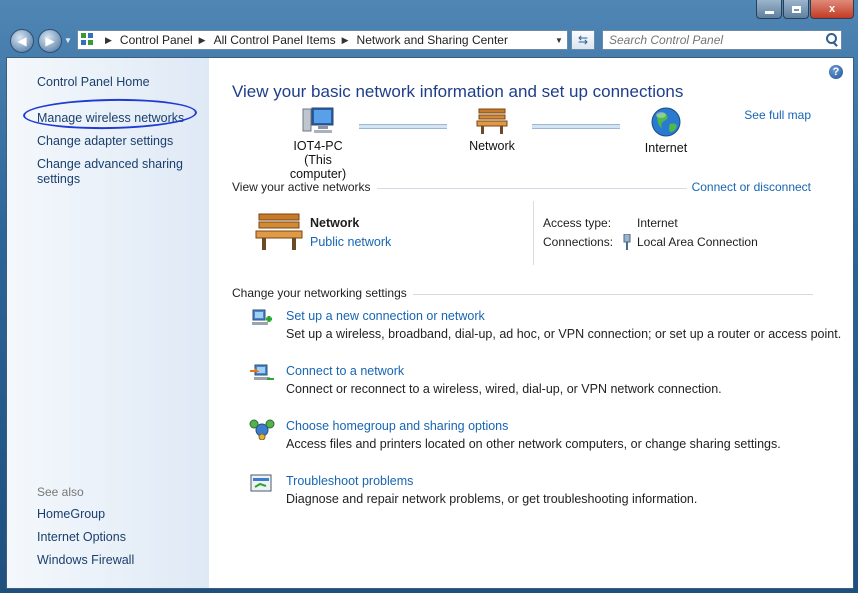 The width and height of the screenshot is (858, 593). What do you see at coordinates (335, 223) in the screenshot?
I see `active-network-name: Network` at bounding box center [335, 223].